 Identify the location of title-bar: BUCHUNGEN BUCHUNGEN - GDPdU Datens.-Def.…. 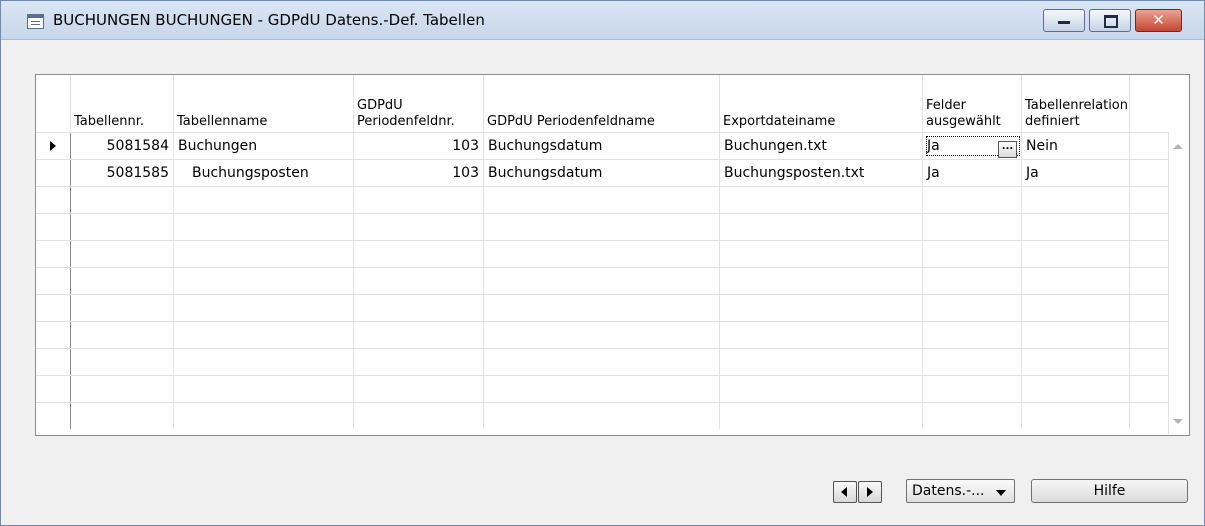
(602, 20).